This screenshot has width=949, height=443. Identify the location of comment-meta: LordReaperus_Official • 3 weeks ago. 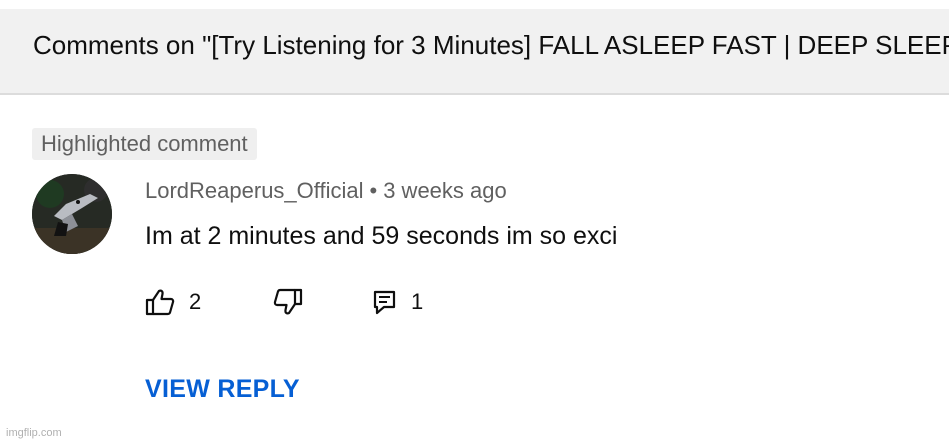
(326, 191).